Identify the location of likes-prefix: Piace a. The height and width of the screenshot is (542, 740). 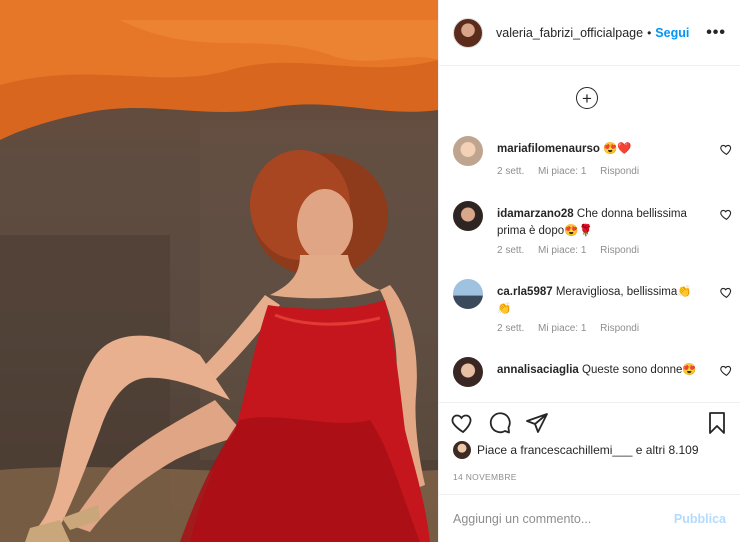
(497, 450).